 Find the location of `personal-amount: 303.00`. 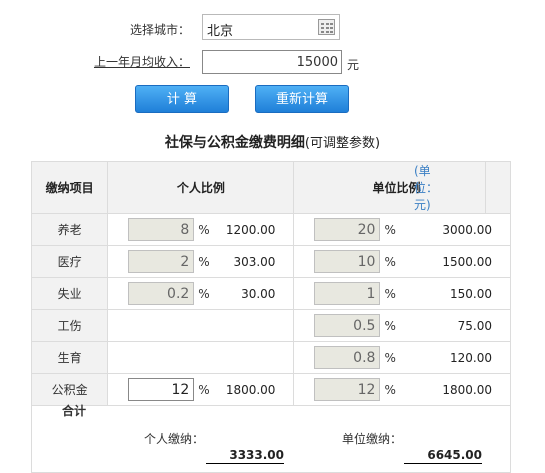

personal-amount: 303.00 is located at coordinates (254, 262).